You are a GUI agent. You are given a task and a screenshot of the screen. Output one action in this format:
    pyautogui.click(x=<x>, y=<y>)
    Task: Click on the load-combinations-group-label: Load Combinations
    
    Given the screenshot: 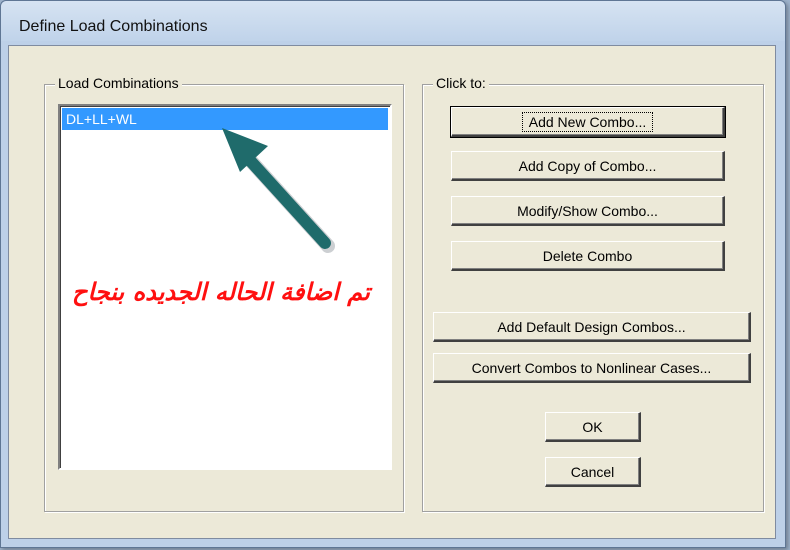 What is the action you would take?
    pyautogui.click(x=118, y=83)
    